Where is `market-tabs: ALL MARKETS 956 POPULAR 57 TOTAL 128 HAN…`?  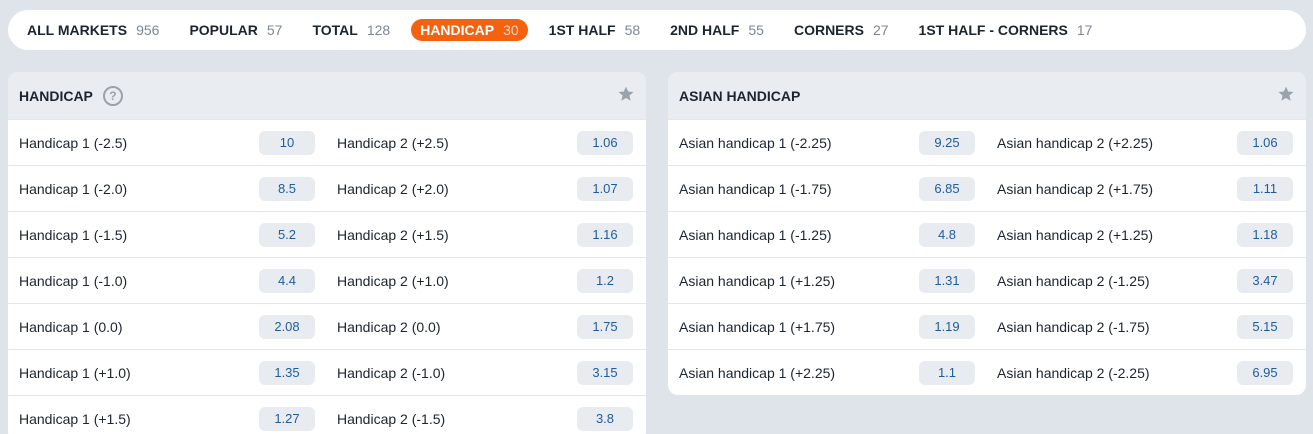 market-tabs: ALL MARKETS 956 POPULAR 57 TOTAL 128 HAN… is located at coordinates (657, 30).